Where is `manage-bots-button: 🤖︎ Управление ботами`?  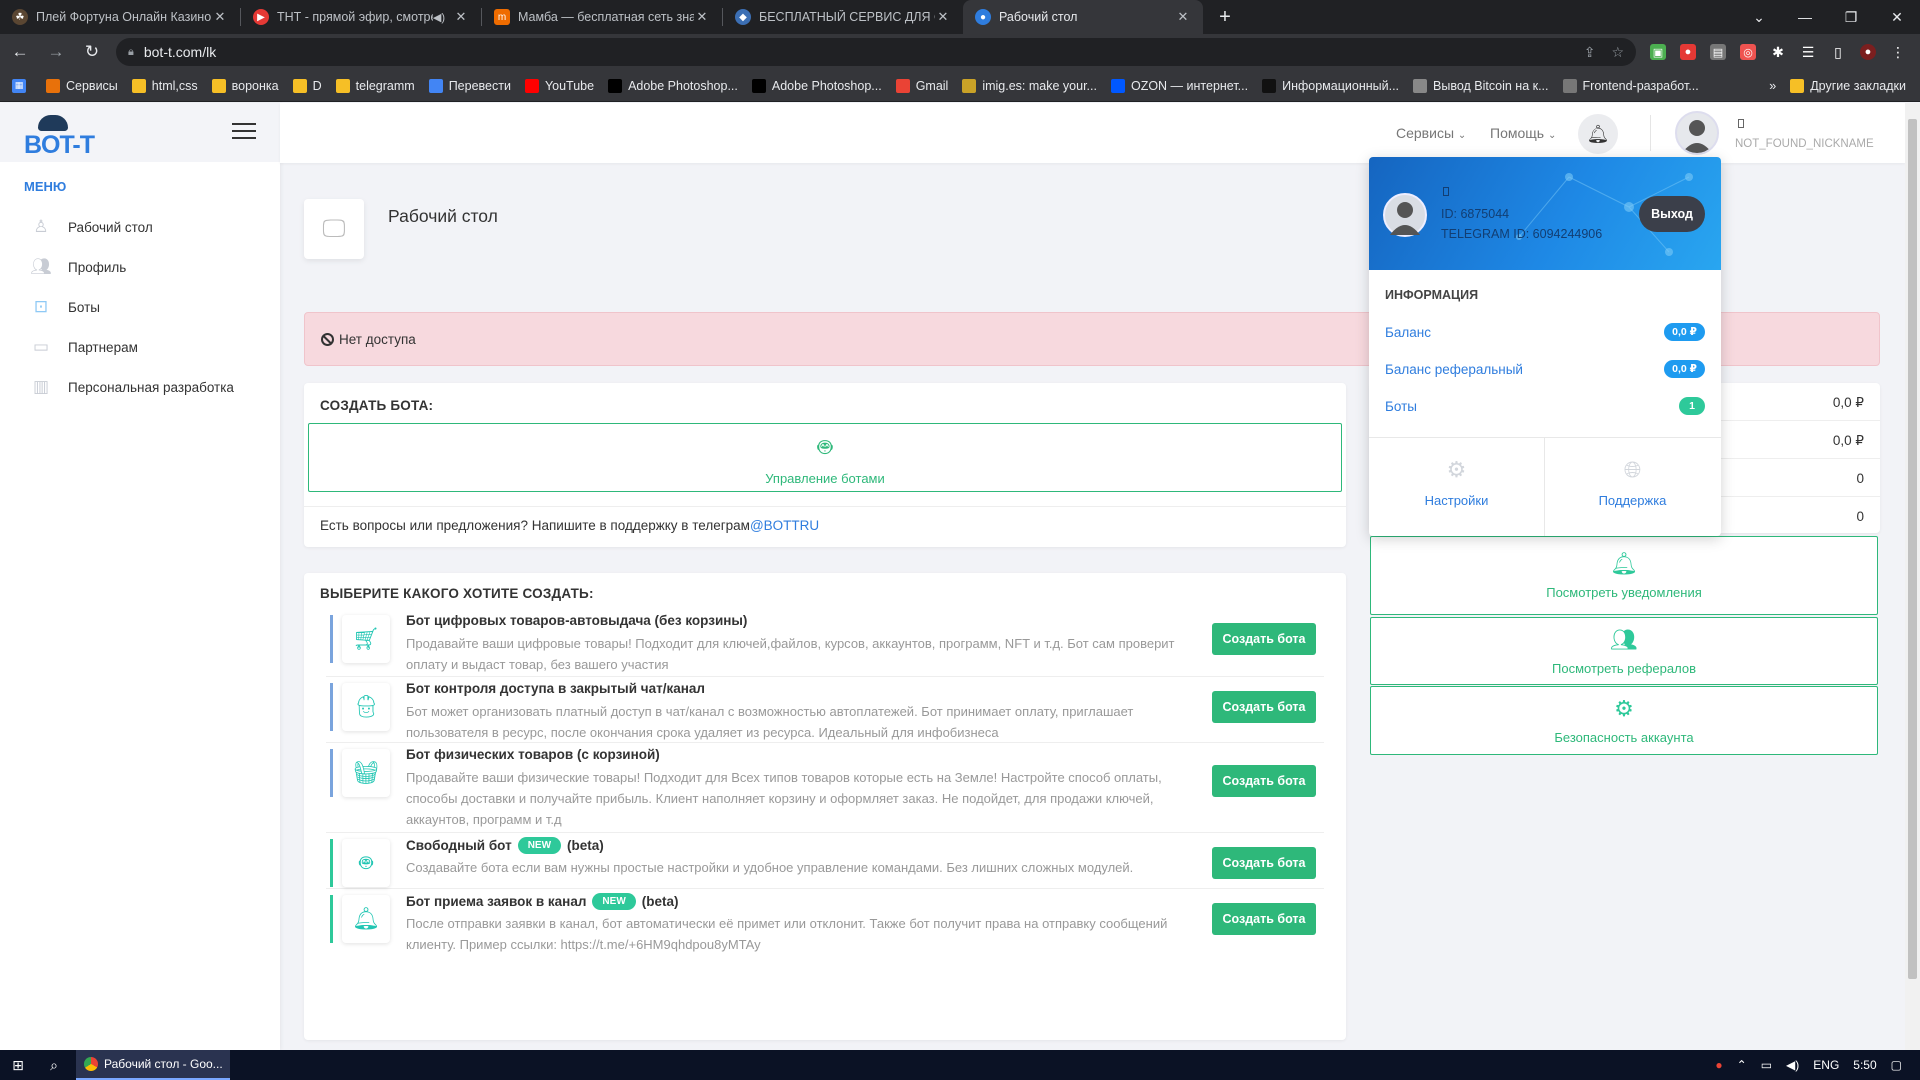 manage-bots-button: 🤖︎ Управление ботами is located at coordinates (825, 457).